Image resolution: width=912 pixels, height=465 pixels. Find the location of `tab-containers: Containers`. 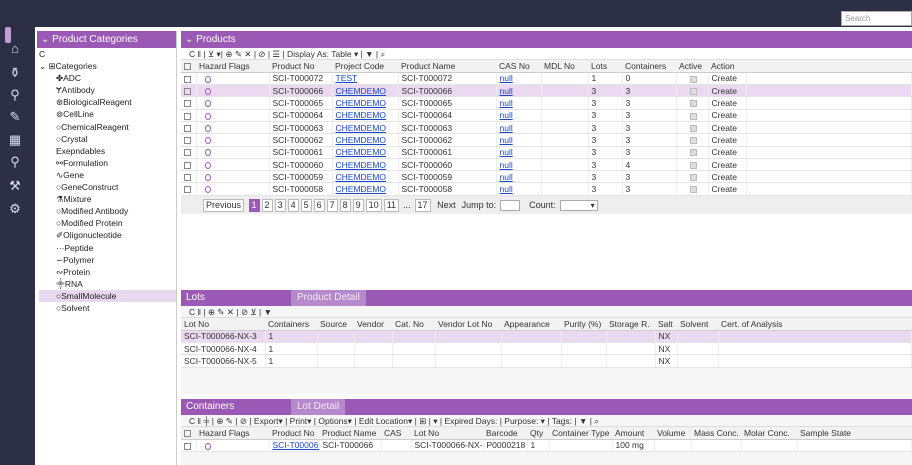

tab-containers: Containers is located at coordinates (210, 406).